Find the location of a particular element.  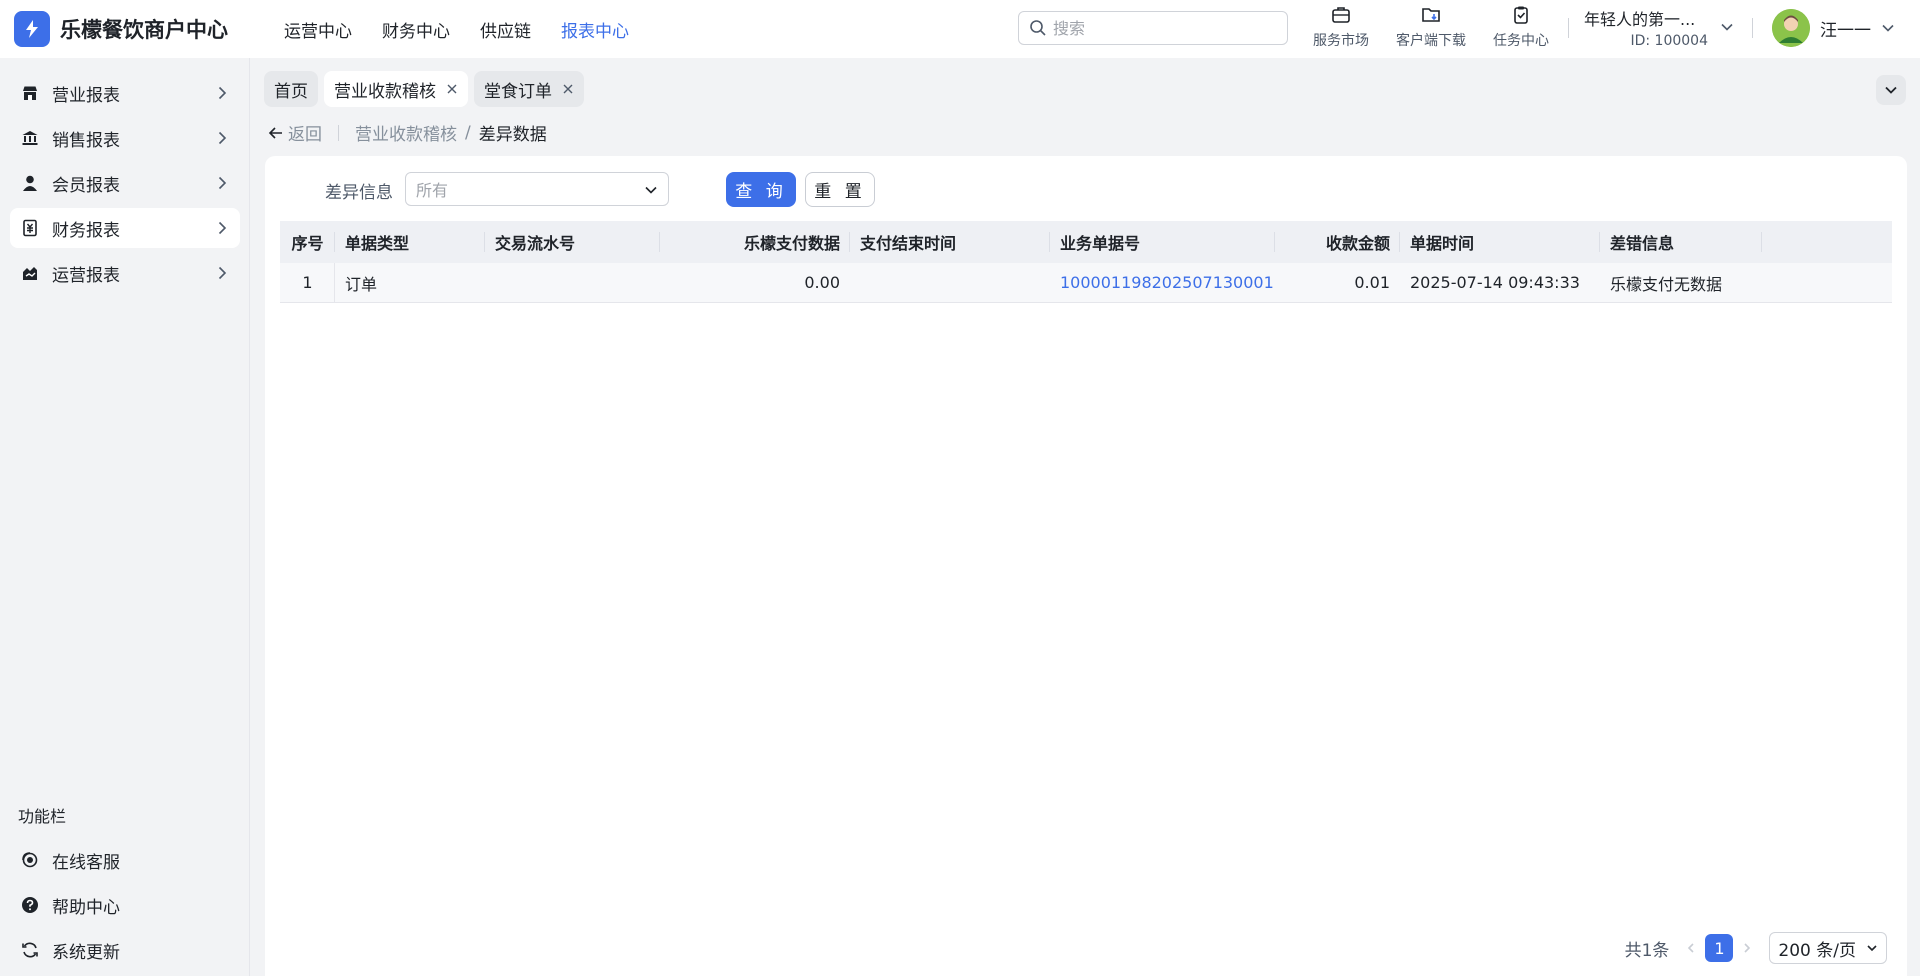

column-header-empty is located at coordinates (1827, 242).